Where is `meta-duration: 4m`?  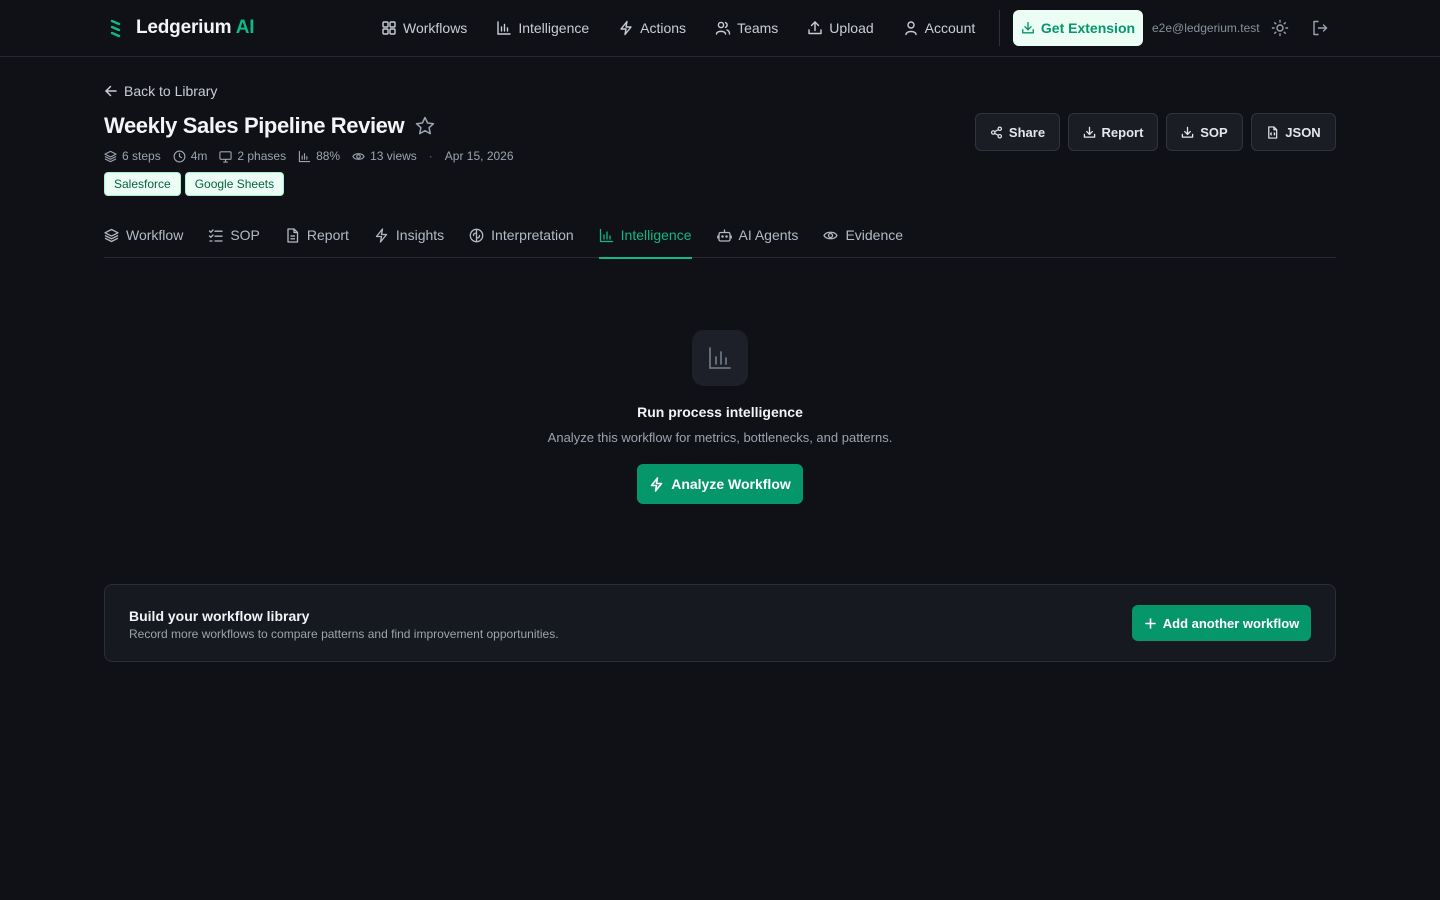 meta-duration: 4m is located at coordinates (190, 156).